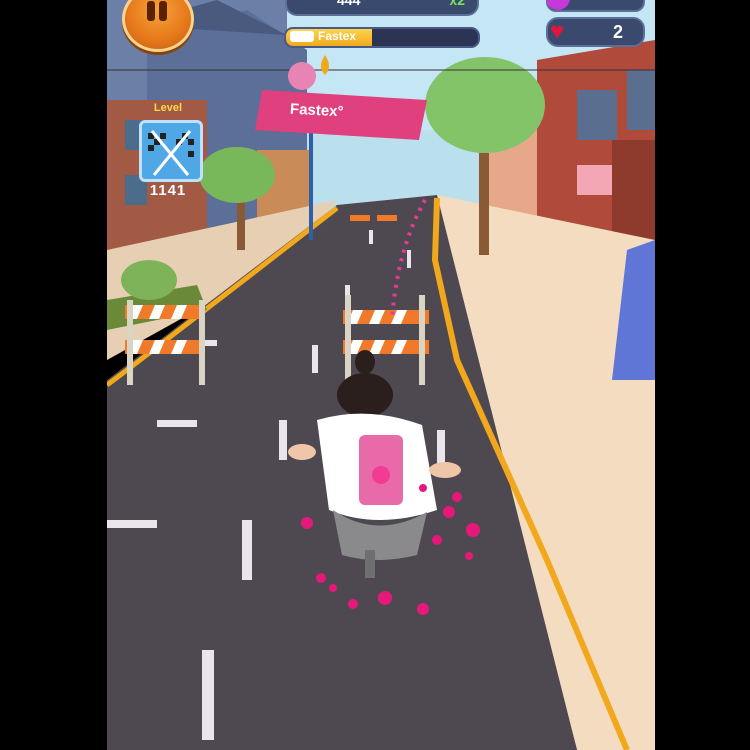 The width and height of the screenshot is (750, 750). Describe the element at coordinates (171, 151) in the screenshot. I see `checkered-flags-icon` at that location.